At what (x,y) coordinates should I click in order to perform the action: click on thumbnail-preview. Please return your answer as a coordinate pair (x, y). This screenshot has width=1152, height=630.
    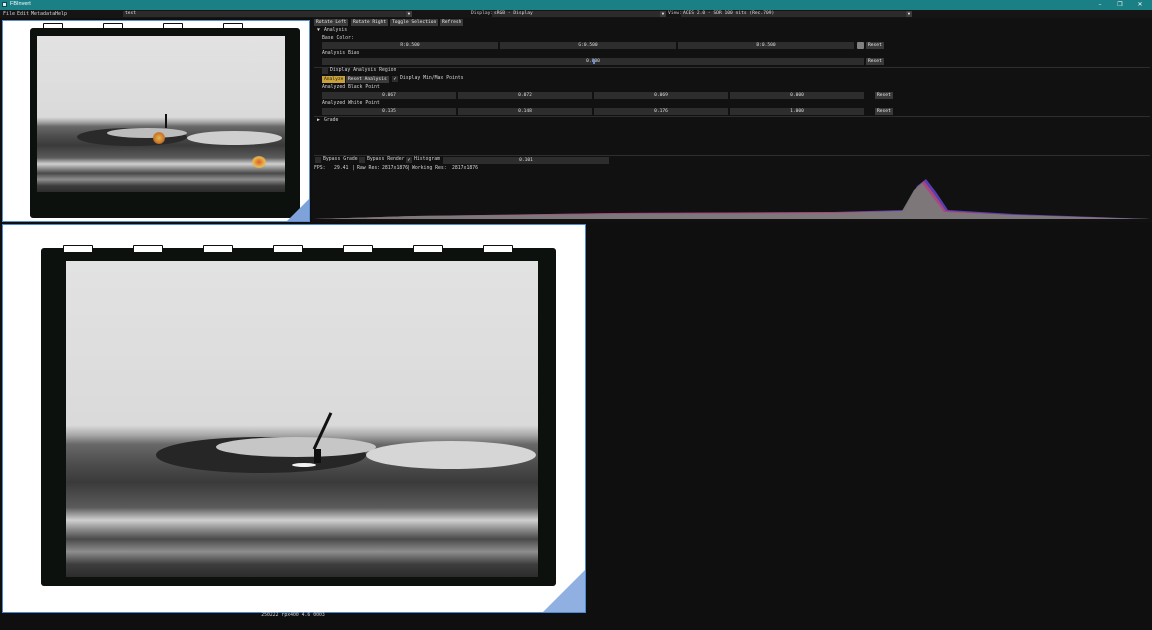
    Looking at the image, I should click on (156, 121).